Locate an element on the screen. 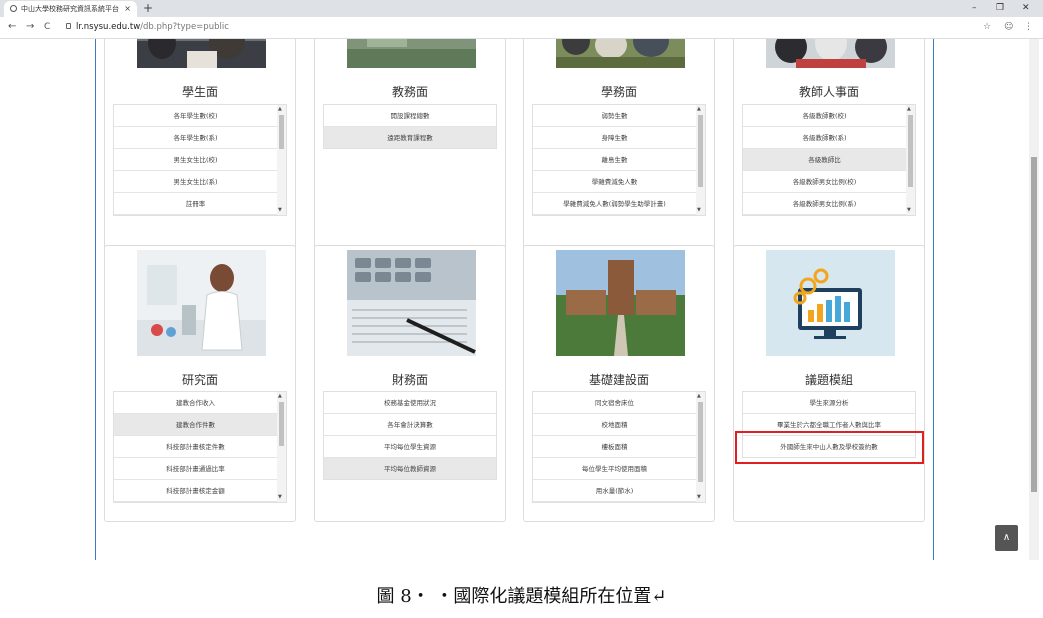 Image resolution: width=1043 pixels, height=618 pixels. minimize-button: – is located at coordinates (974, 8).